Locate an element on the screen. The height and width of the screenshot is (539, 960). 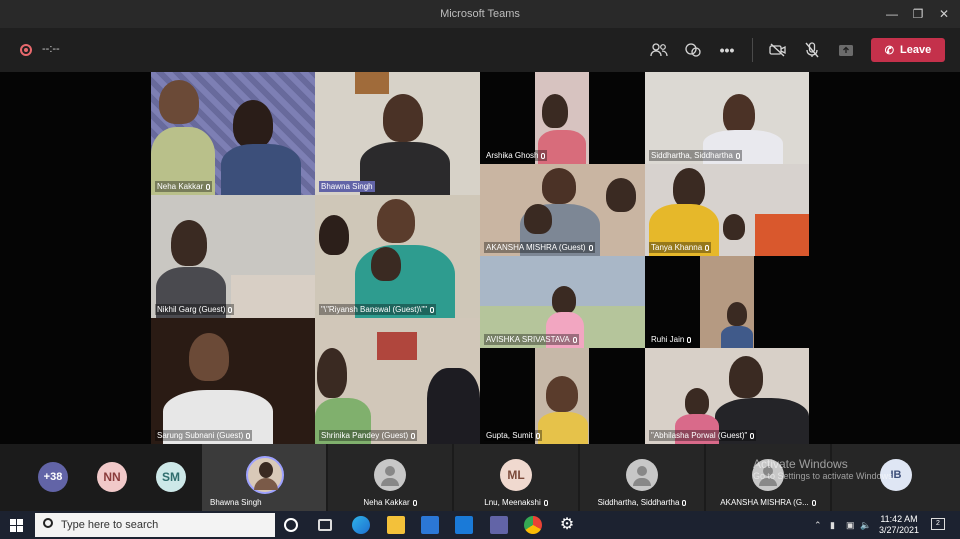
title-bar: Microsoft Teams — ❐ ✕ is located at coordinates (480, 14).